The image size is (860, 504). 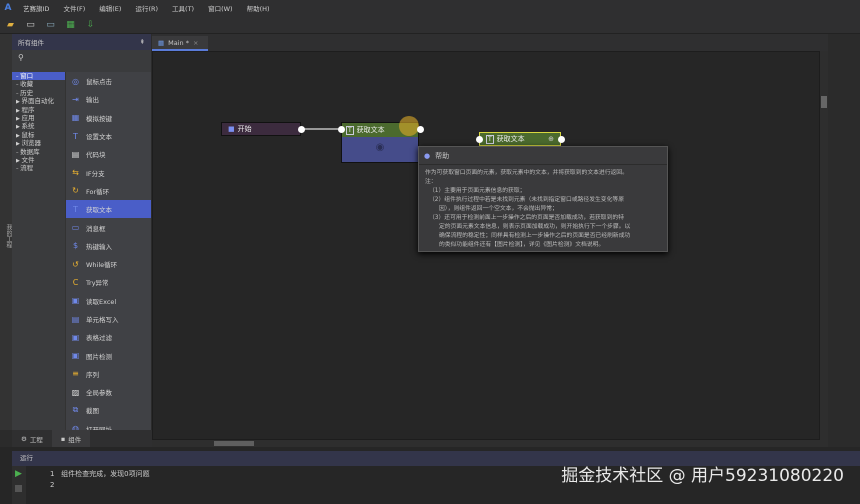 What do you see at coordinates (50, 25) in the screenshot?
I see `save-as-icon: ▭` at bounding box center [50, 25].